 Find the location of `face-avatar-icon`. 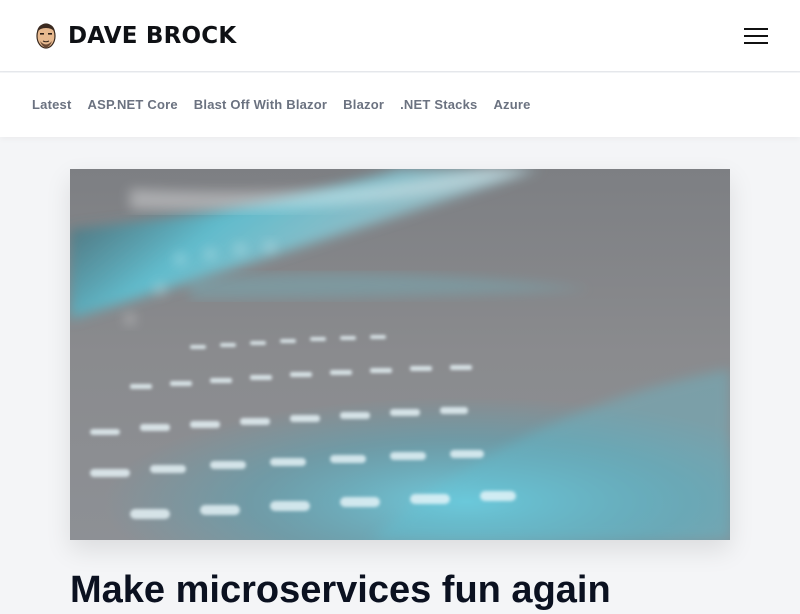

face-avatar-icon is located at coordinates (46, 36).